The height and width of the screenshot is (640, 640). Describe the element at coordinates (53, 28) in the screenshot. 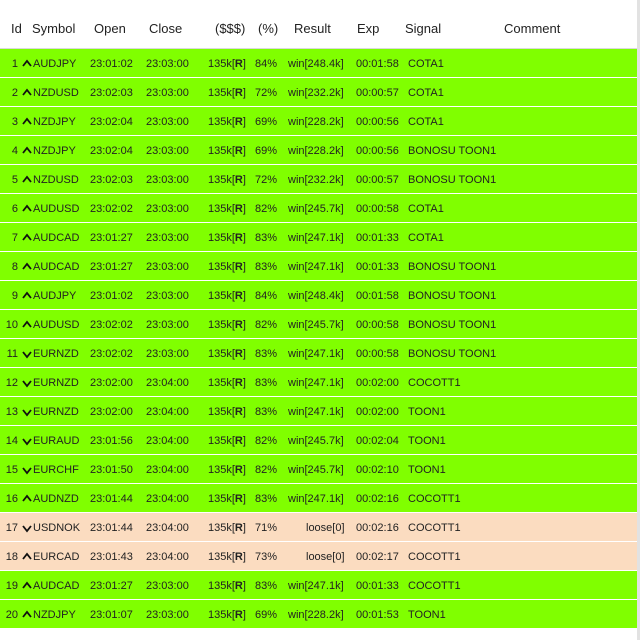

I see `column-header-symbol: Symbol` at that location.